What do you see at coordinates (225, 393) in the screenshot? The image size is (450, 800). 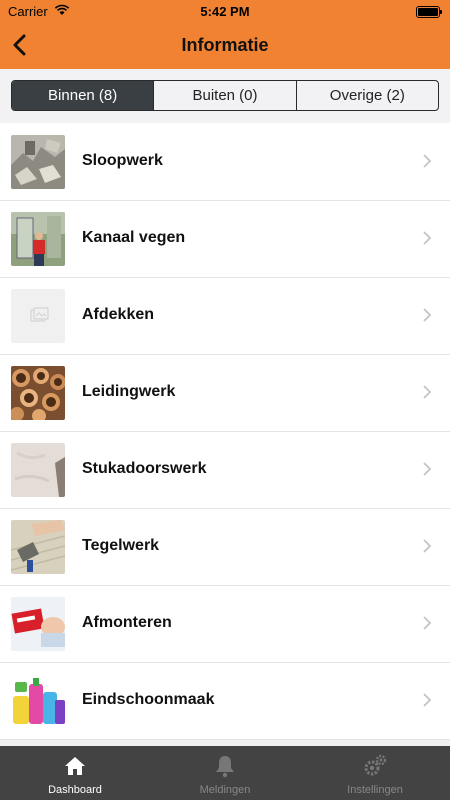 I see `list-item-leidingwerk: Leidingwerk` at bounding box center [225, 393].